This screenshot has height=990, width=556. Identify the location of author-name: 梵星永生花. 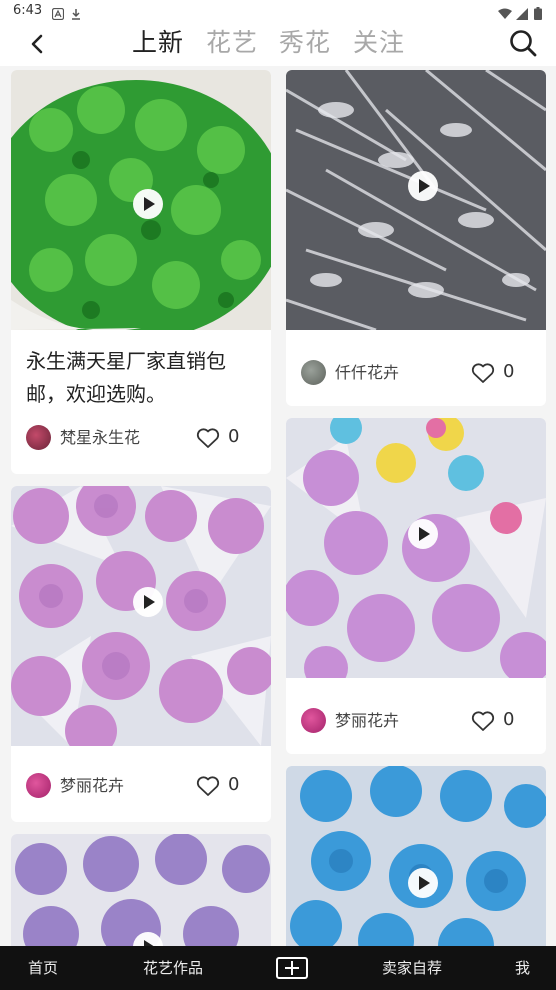
(100, 438).